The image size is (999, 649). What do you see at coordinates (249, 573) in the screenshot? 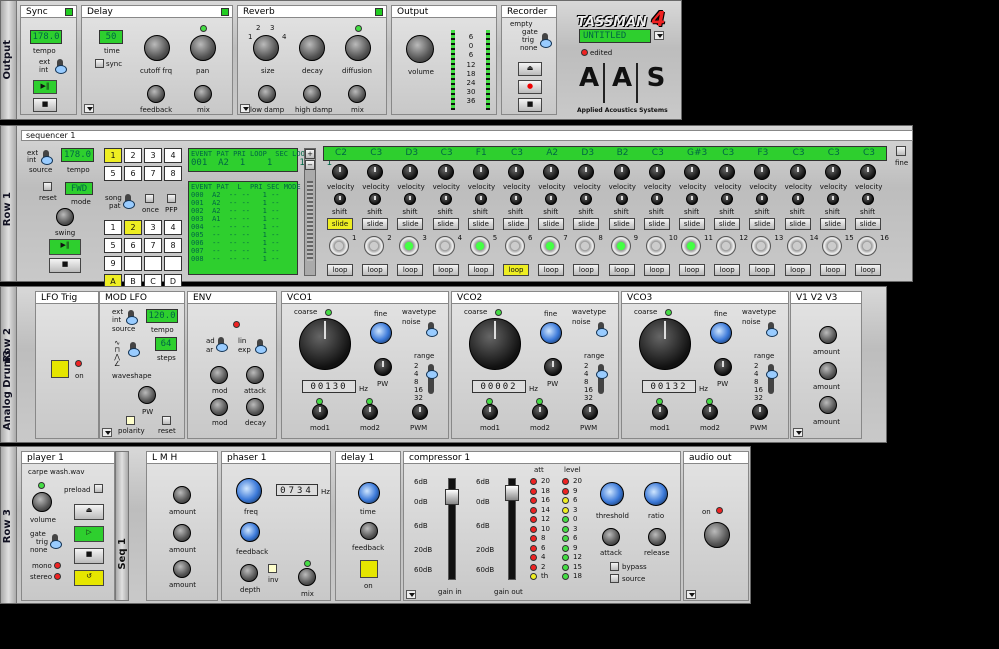
I see `phaser-depth-knob` at bounding box center [249, 573].